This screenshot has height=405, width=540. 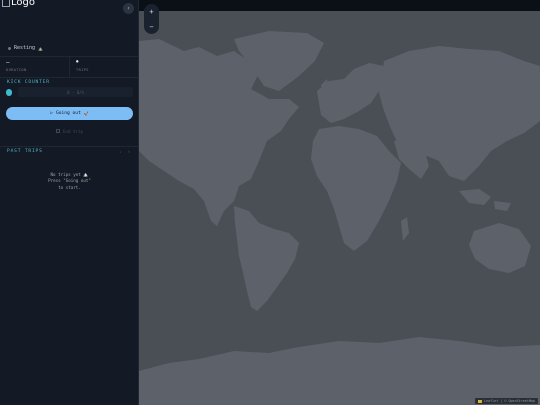 What do you see at coordinates (151, 12) in the screenshot?
I see `zoom-in-button: +` at bounding box center [151, 12].